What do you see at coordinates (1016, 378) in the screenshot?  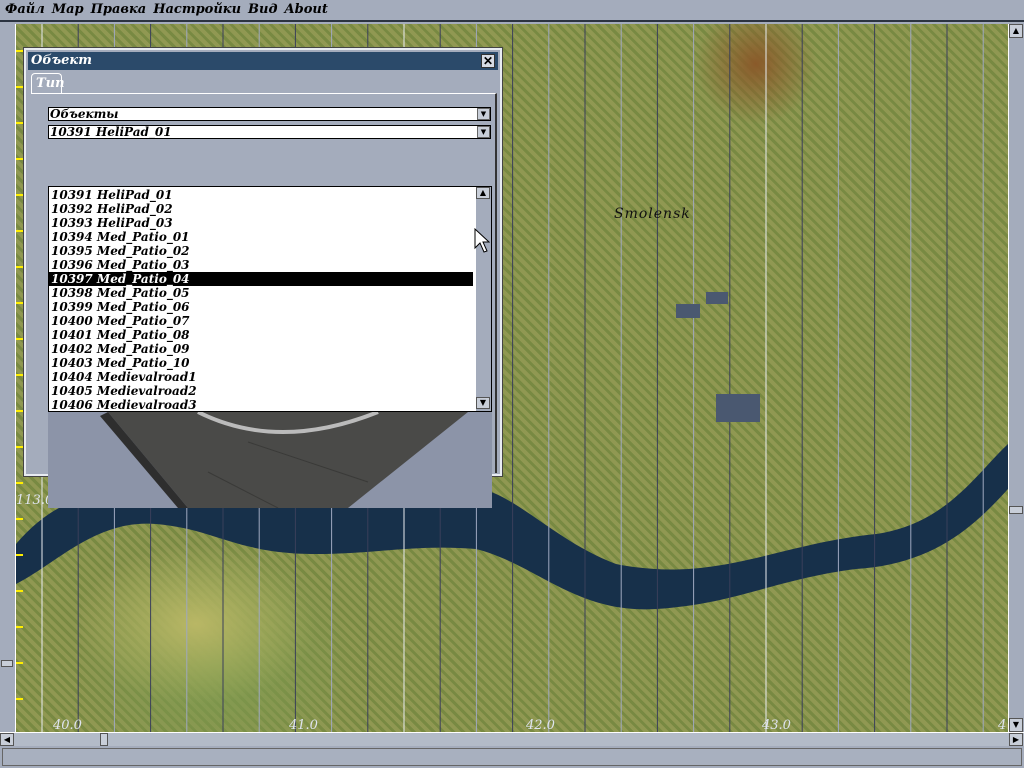 I see `vertical-scrollbar: ▲ ▼` at bounding box center [1016, 378].